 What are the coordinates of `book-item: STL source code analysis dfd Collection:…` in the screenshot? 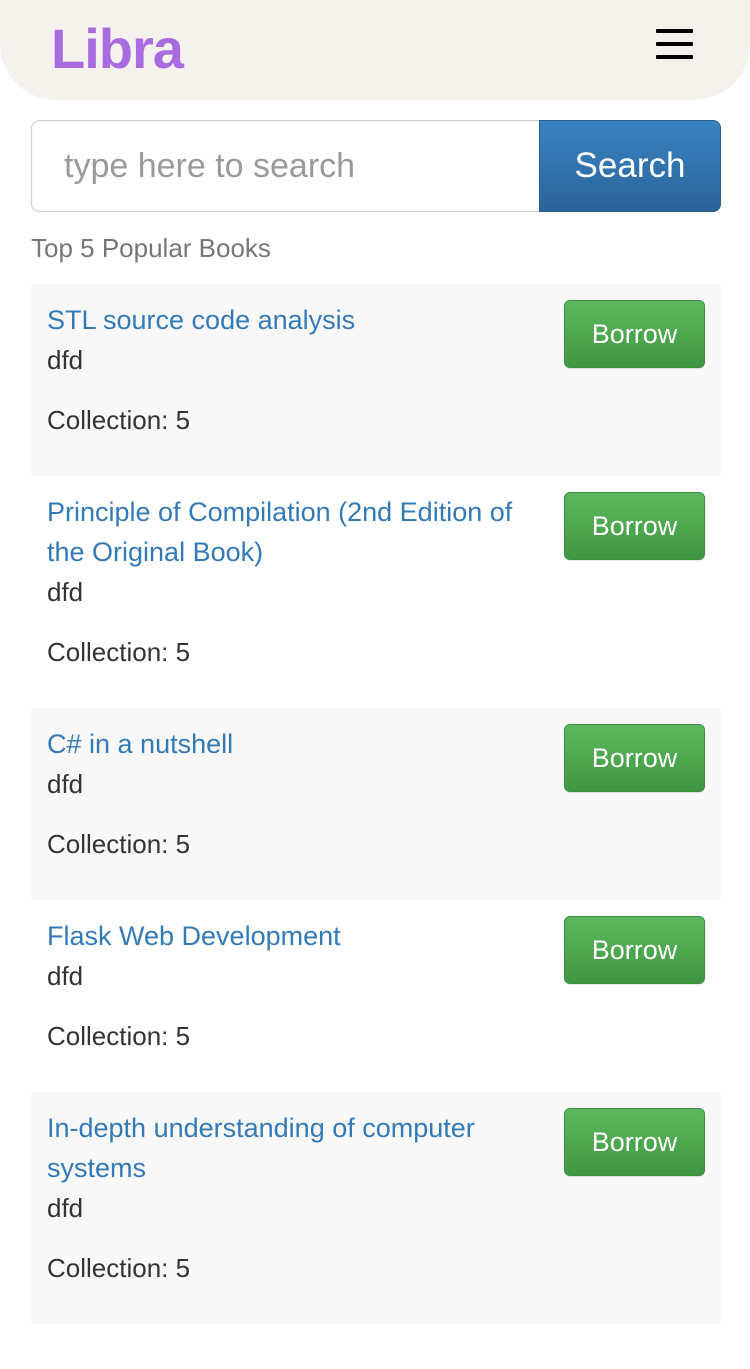 It's located at (376, 380).